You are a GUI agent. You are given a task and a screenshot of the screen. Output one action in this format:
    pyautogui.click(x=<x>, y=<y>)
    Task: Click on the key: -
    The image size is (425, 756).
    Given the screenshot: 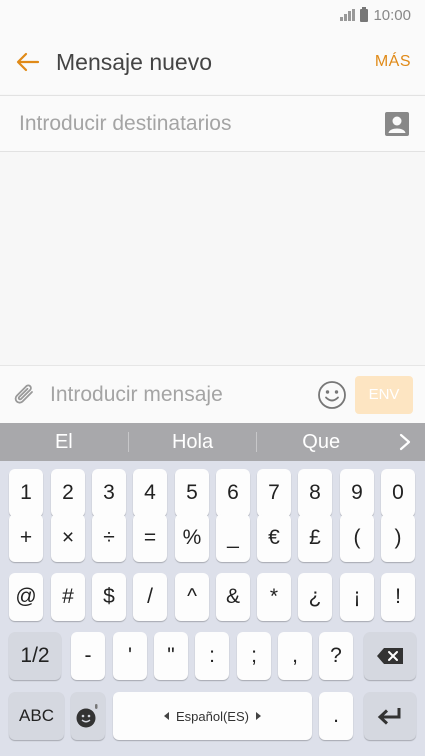 What is the action you would take?
    pyautogui.click(x=88, y=656)
    